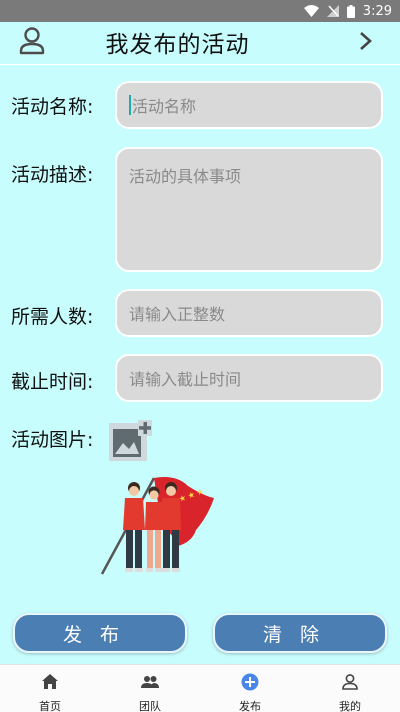  What do you see at coordinates (250, 706) in the screenshot?
I see `tab-publish-label: 发布` at bounding box center [250, 706].